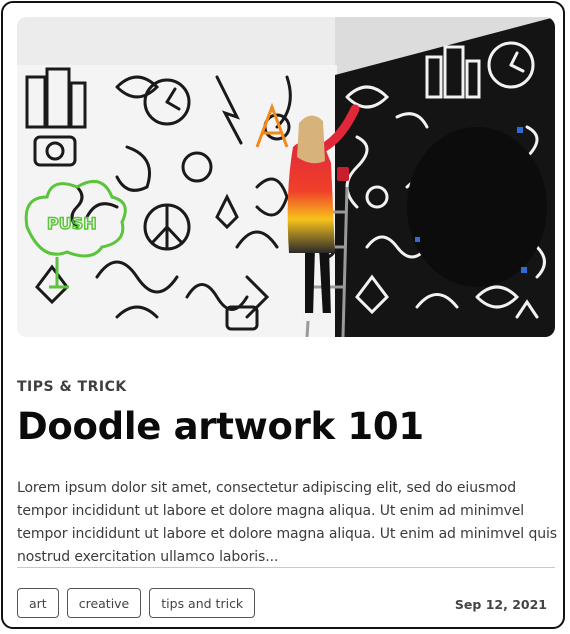 This screenshot has height=634, width=570. Describe the element at coordinates (104, 603) in the screenshot. I see `tag-creative: creative` at that location.